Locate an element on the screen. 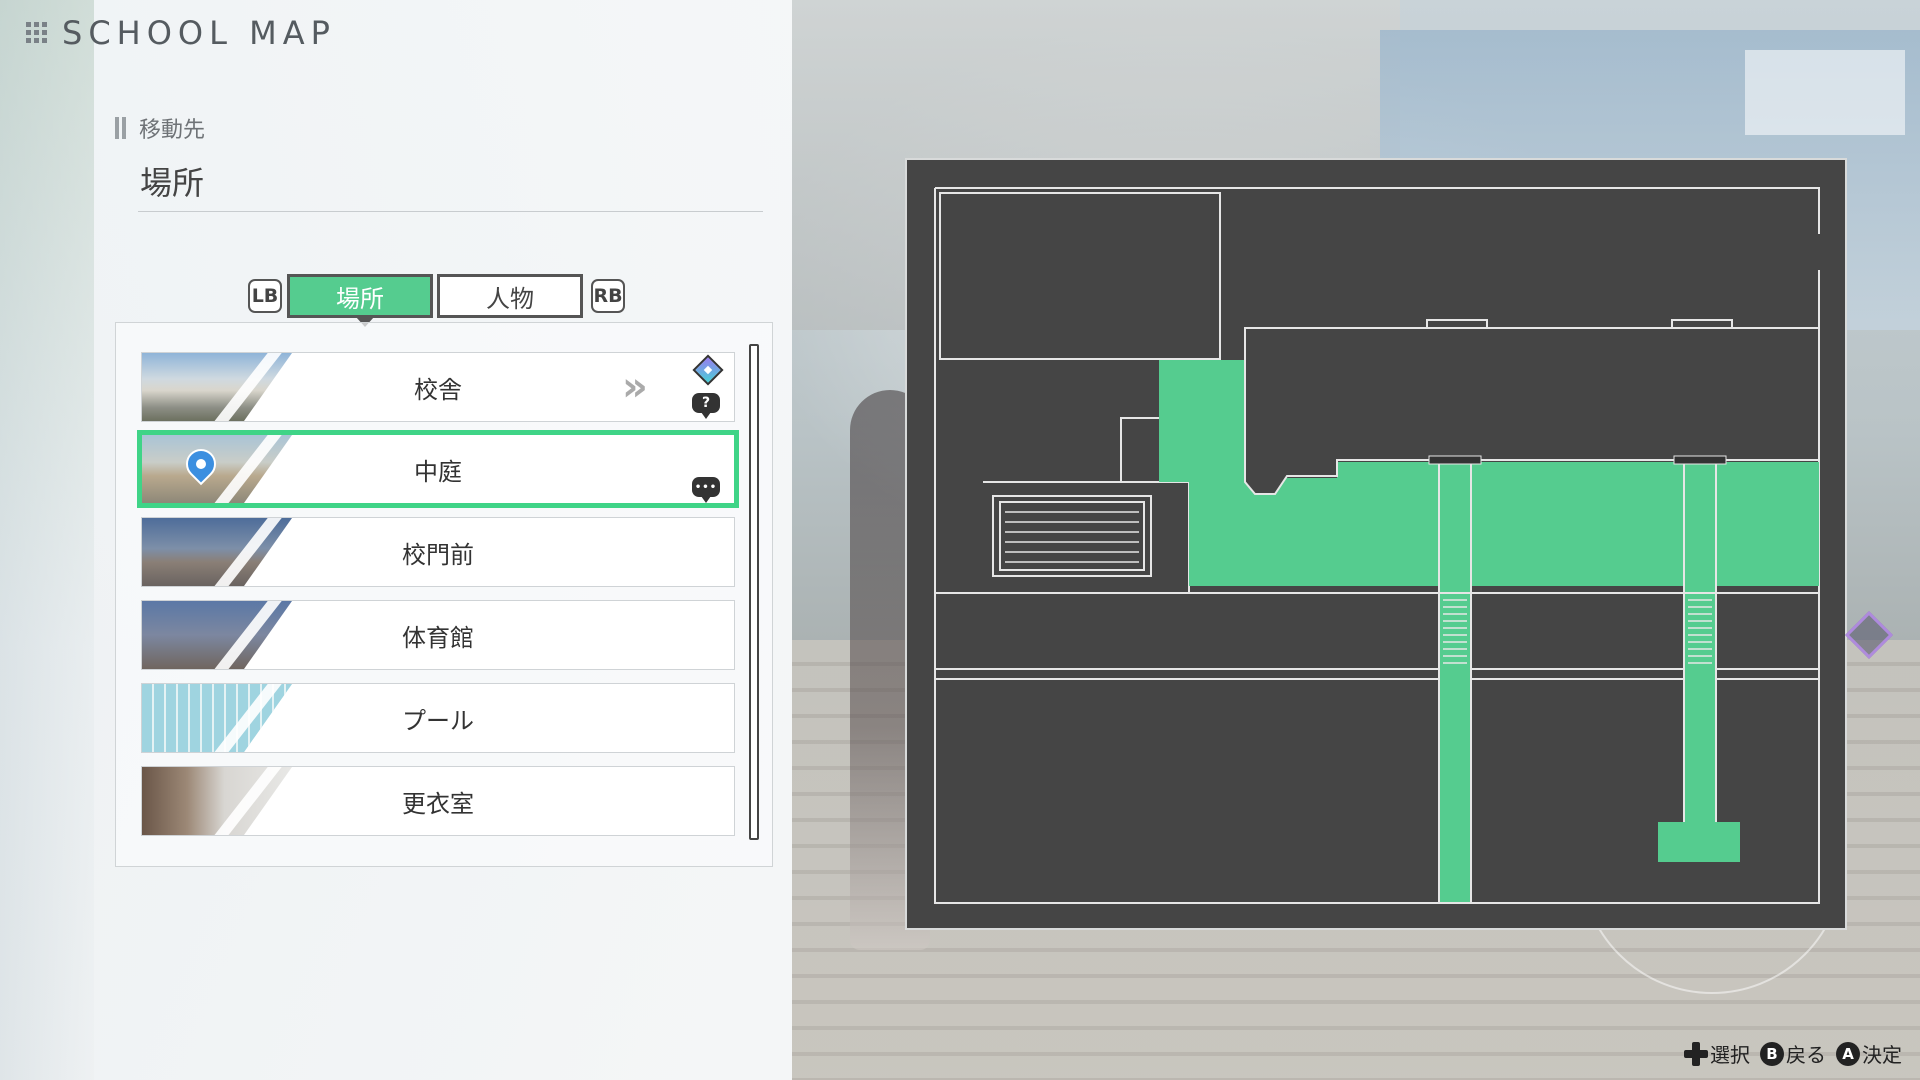 This screenshot has height=1080, width=1920. location-item-pool: プール is located at coordinates (438, 718).